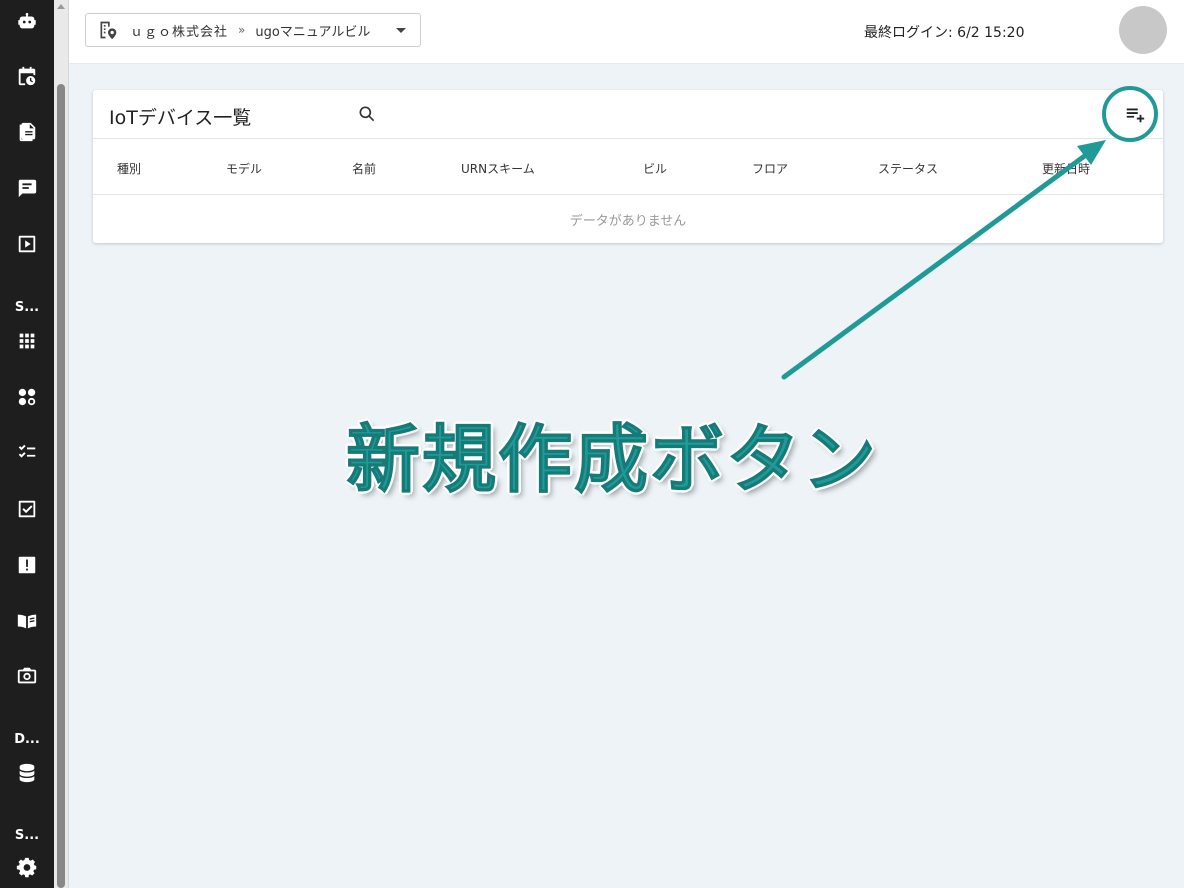 The image size is (1184, 888). What do you see at coordinates (313, 32) in the screenshot?
I see `building-name: ugoマニュアルビル` at bounding box center [313, 32].